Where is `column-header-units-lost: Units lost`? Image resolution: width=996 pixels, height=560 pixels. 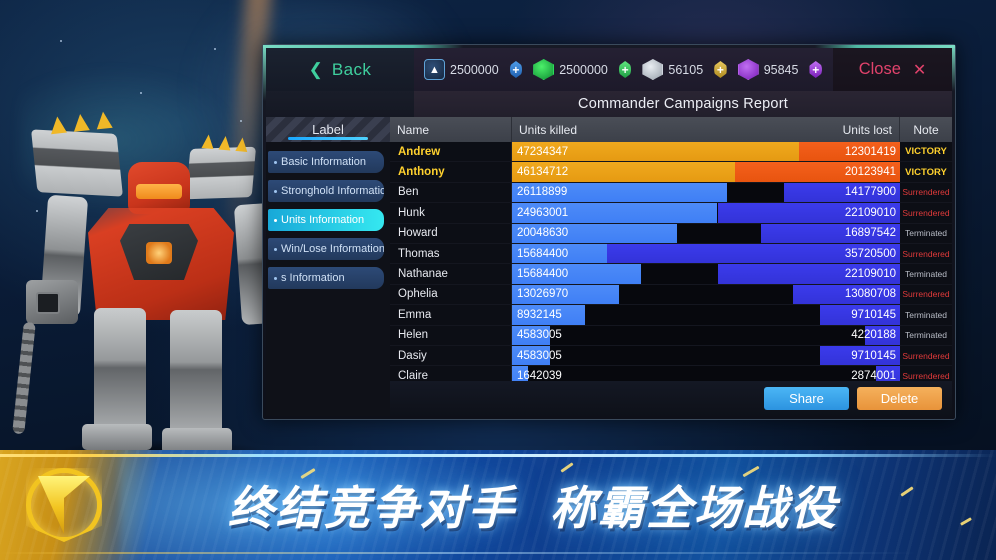 column-header-units-lost: Units lost is located at coordinates (867, 129).